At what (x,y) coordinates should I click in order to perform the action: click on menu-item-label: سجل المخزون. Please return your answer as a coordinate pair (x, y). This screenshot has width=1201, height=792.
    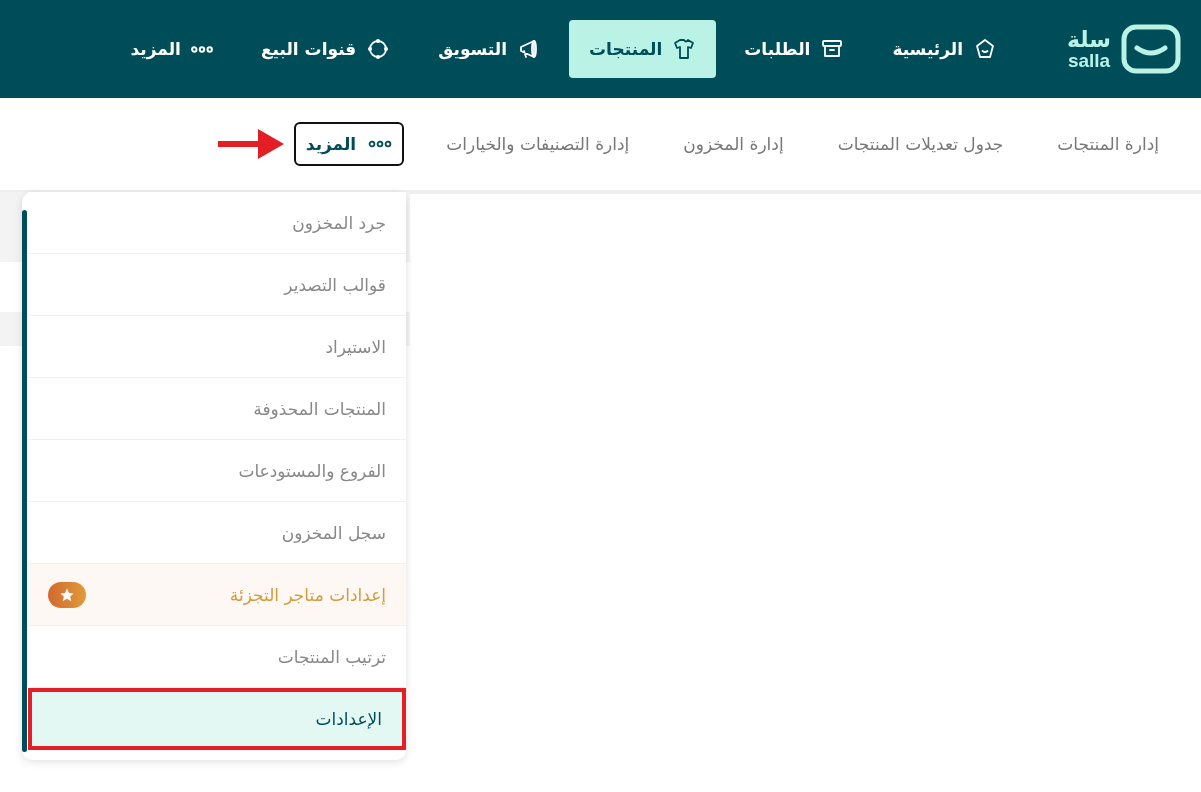
    Looking at the image, I should click on (333, 532).